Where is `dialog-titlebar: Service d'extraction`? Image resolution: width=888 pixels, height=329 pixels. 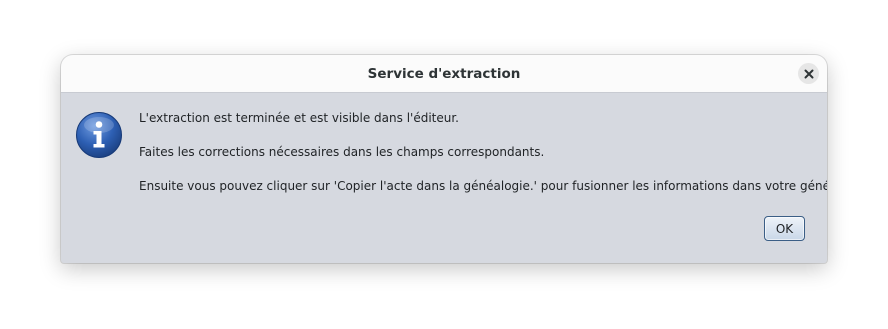 dialog-titlebar: Service d'extraction is located at coordinates (444, 74).